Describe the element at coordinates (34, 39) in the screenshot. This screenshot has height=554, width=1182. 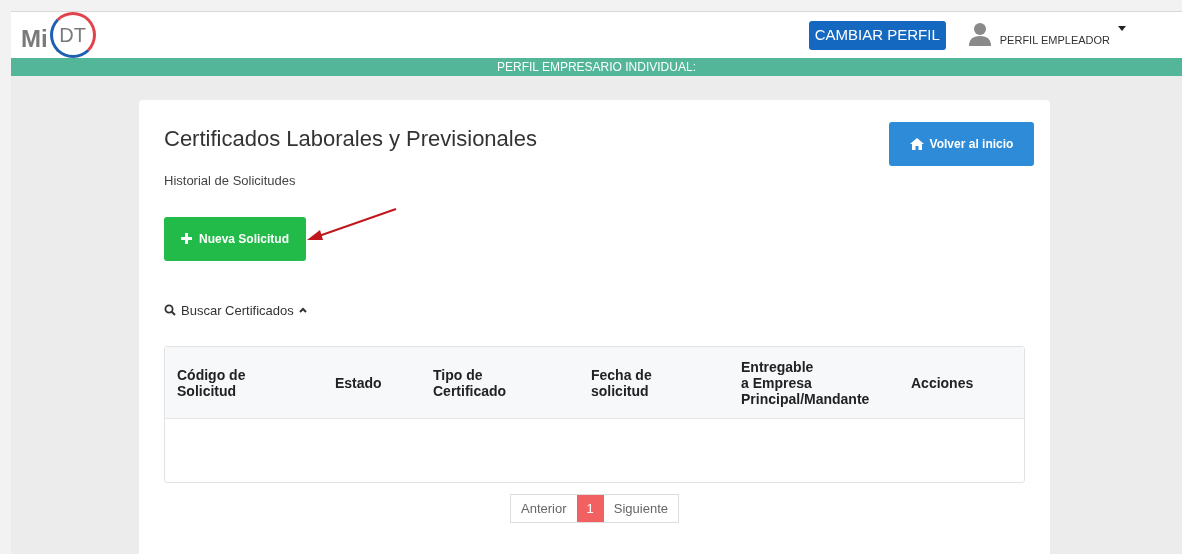
I see `logo-text: Mi` at that location.